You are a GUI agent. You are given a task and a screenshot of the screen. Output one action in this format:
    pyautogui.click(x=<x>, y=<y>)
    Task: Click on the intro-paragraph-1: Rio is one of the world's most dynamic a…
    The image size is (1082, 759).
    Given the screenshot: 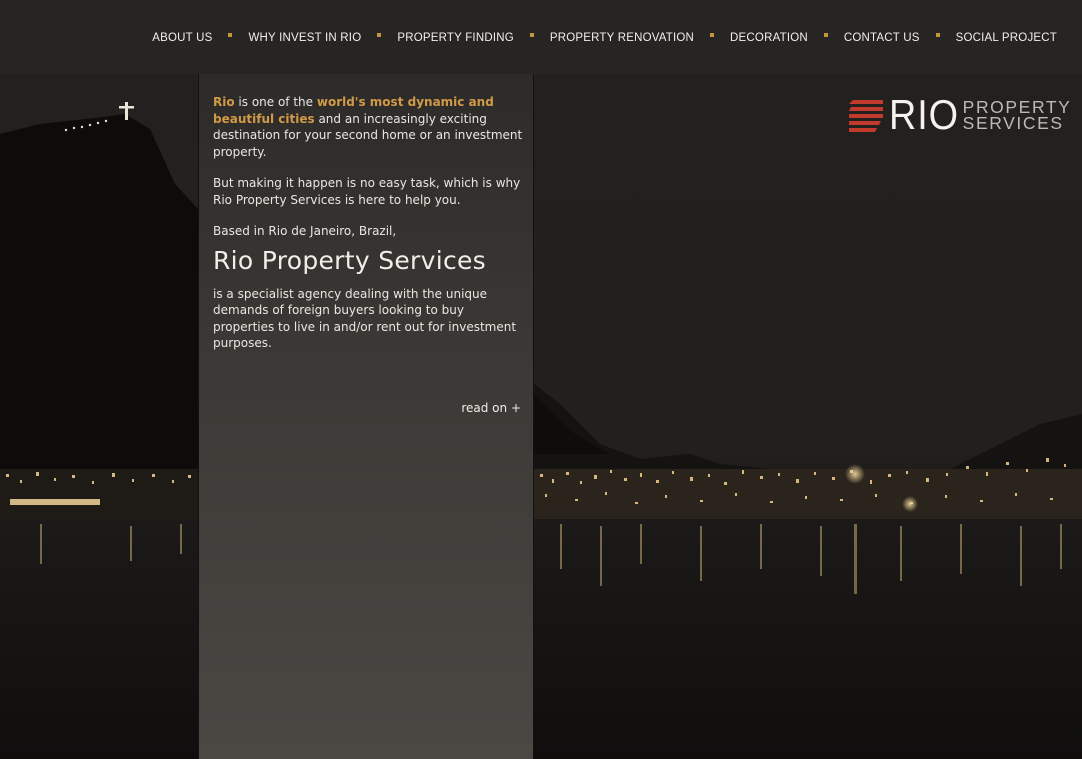 What is the action you would take?
    pyautogui.click(x=369, y=127)
    